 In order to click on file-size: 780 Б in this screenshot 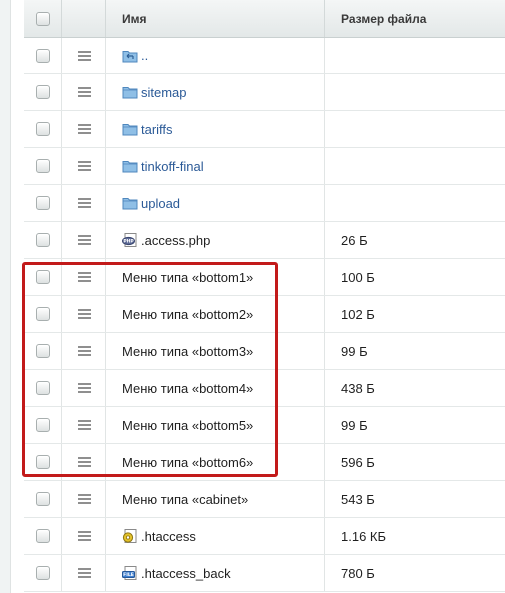, I will do `click(358, 573)`.